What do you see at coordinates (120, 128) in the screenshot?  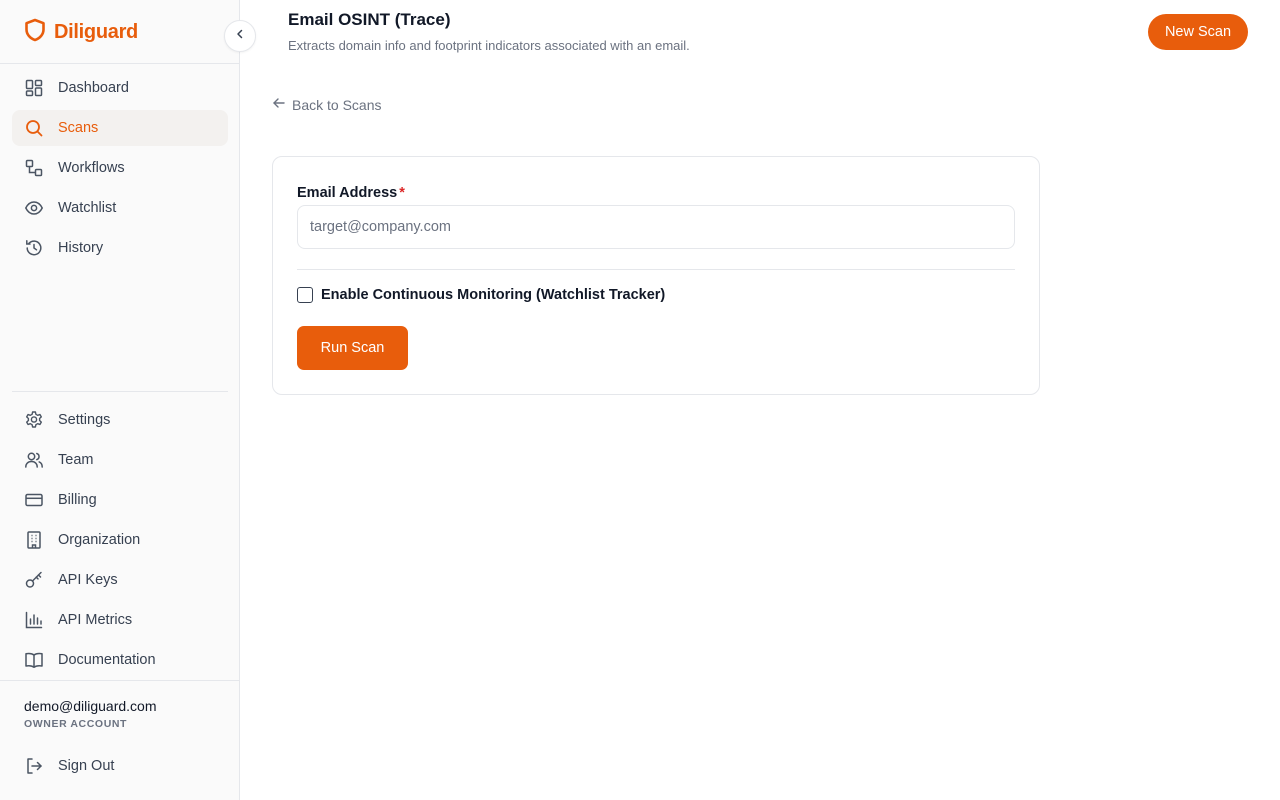 I see `sidebar-item-scans: Scans` at bounding box center [120, 128].